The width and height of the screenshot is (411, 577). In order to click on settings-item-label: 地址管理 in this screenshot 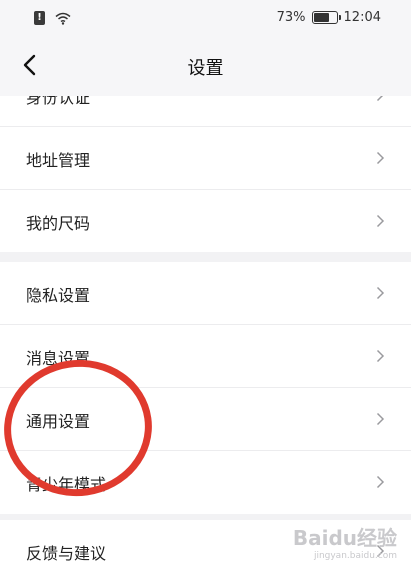, I will do `click(58, 160)`.